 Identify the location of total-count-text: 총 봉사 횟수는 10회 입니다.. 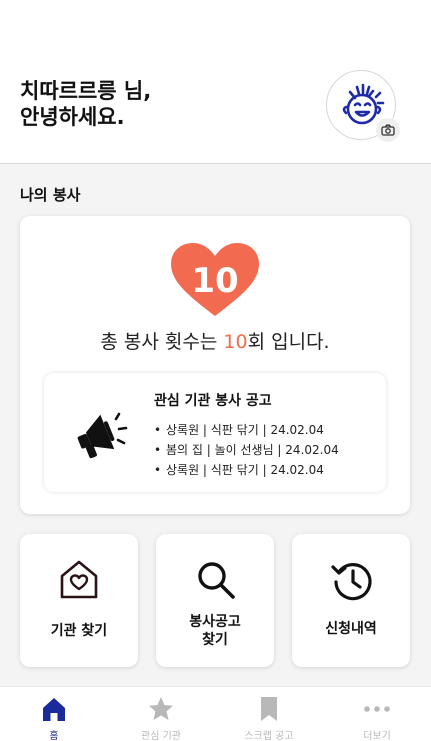
(215, 340).